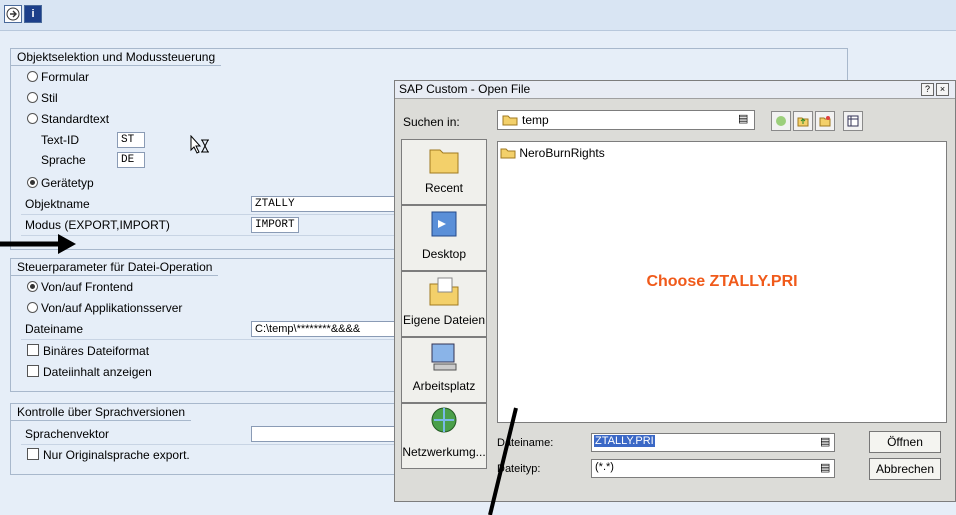 The width and height of the screenshot is (956, 515). What do you see at coordinates (325, 434) in the screenshot?
I see `sprachenvektor-field` at bounding box center [325, 434].